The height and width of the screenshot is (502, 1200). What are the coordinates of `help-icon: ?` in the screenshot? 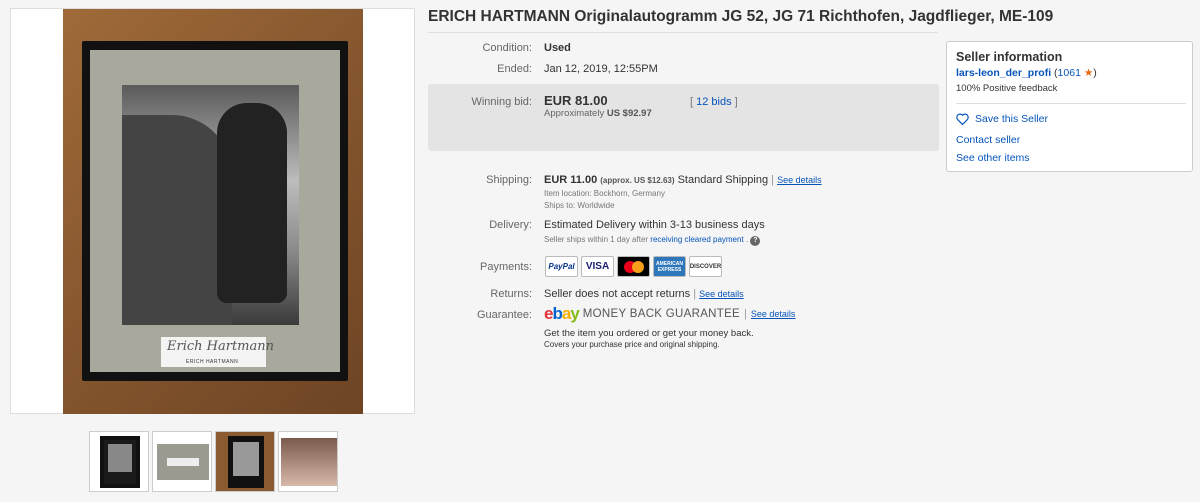 It's located at (755, 241).